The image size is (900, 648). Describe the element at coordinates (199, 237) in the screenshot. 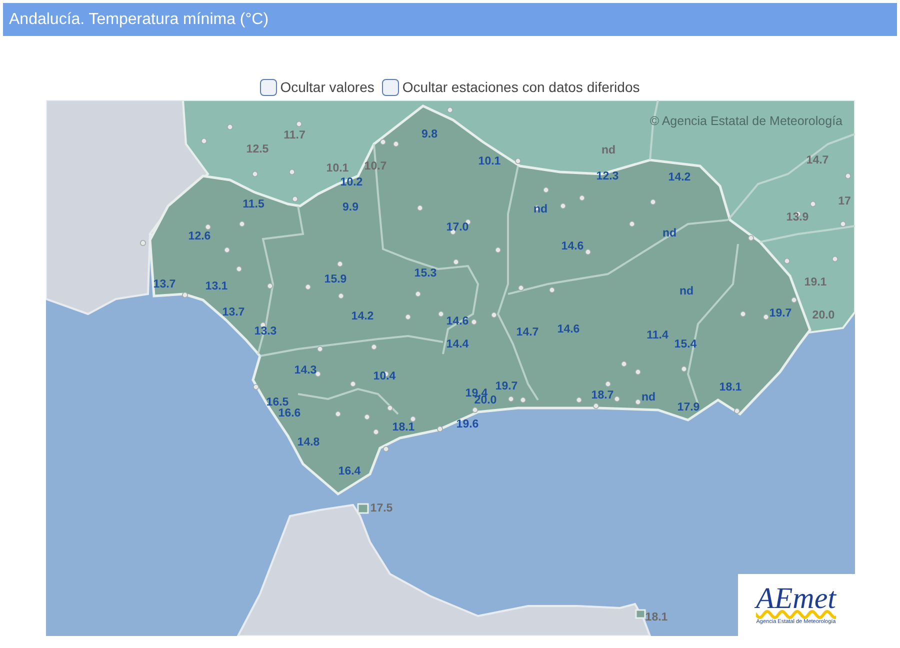

I see `temperature-label: 12.6` at that location.